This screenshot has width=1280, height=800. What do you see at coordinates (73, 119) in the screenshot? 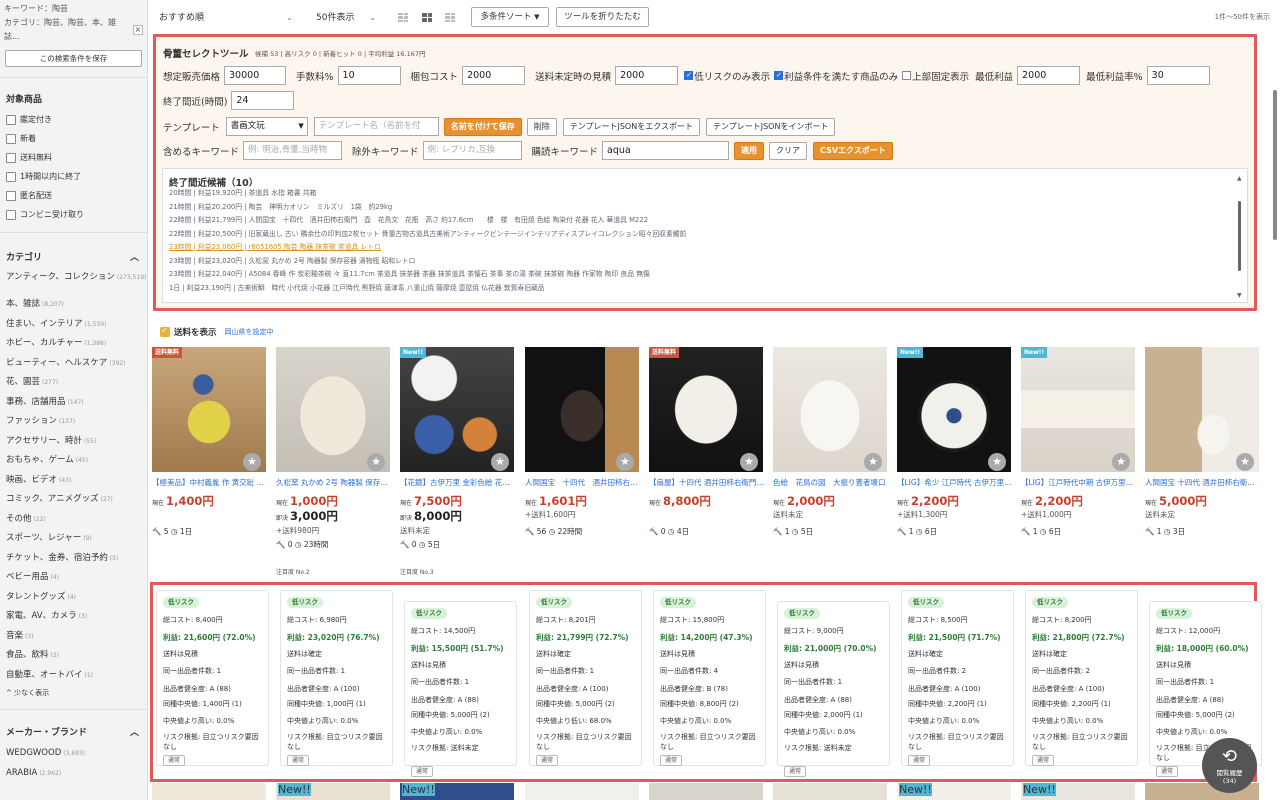
I see `target-checkbox: 鑑定付き` at bounding box center [73, 119].